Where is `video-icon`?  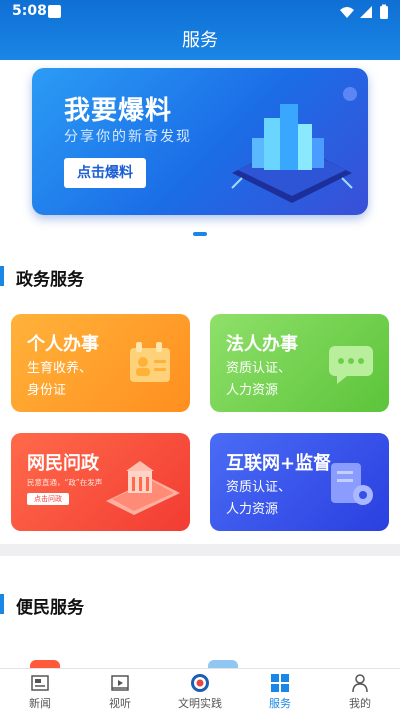 video-icon is located at coordinates (120, 683).